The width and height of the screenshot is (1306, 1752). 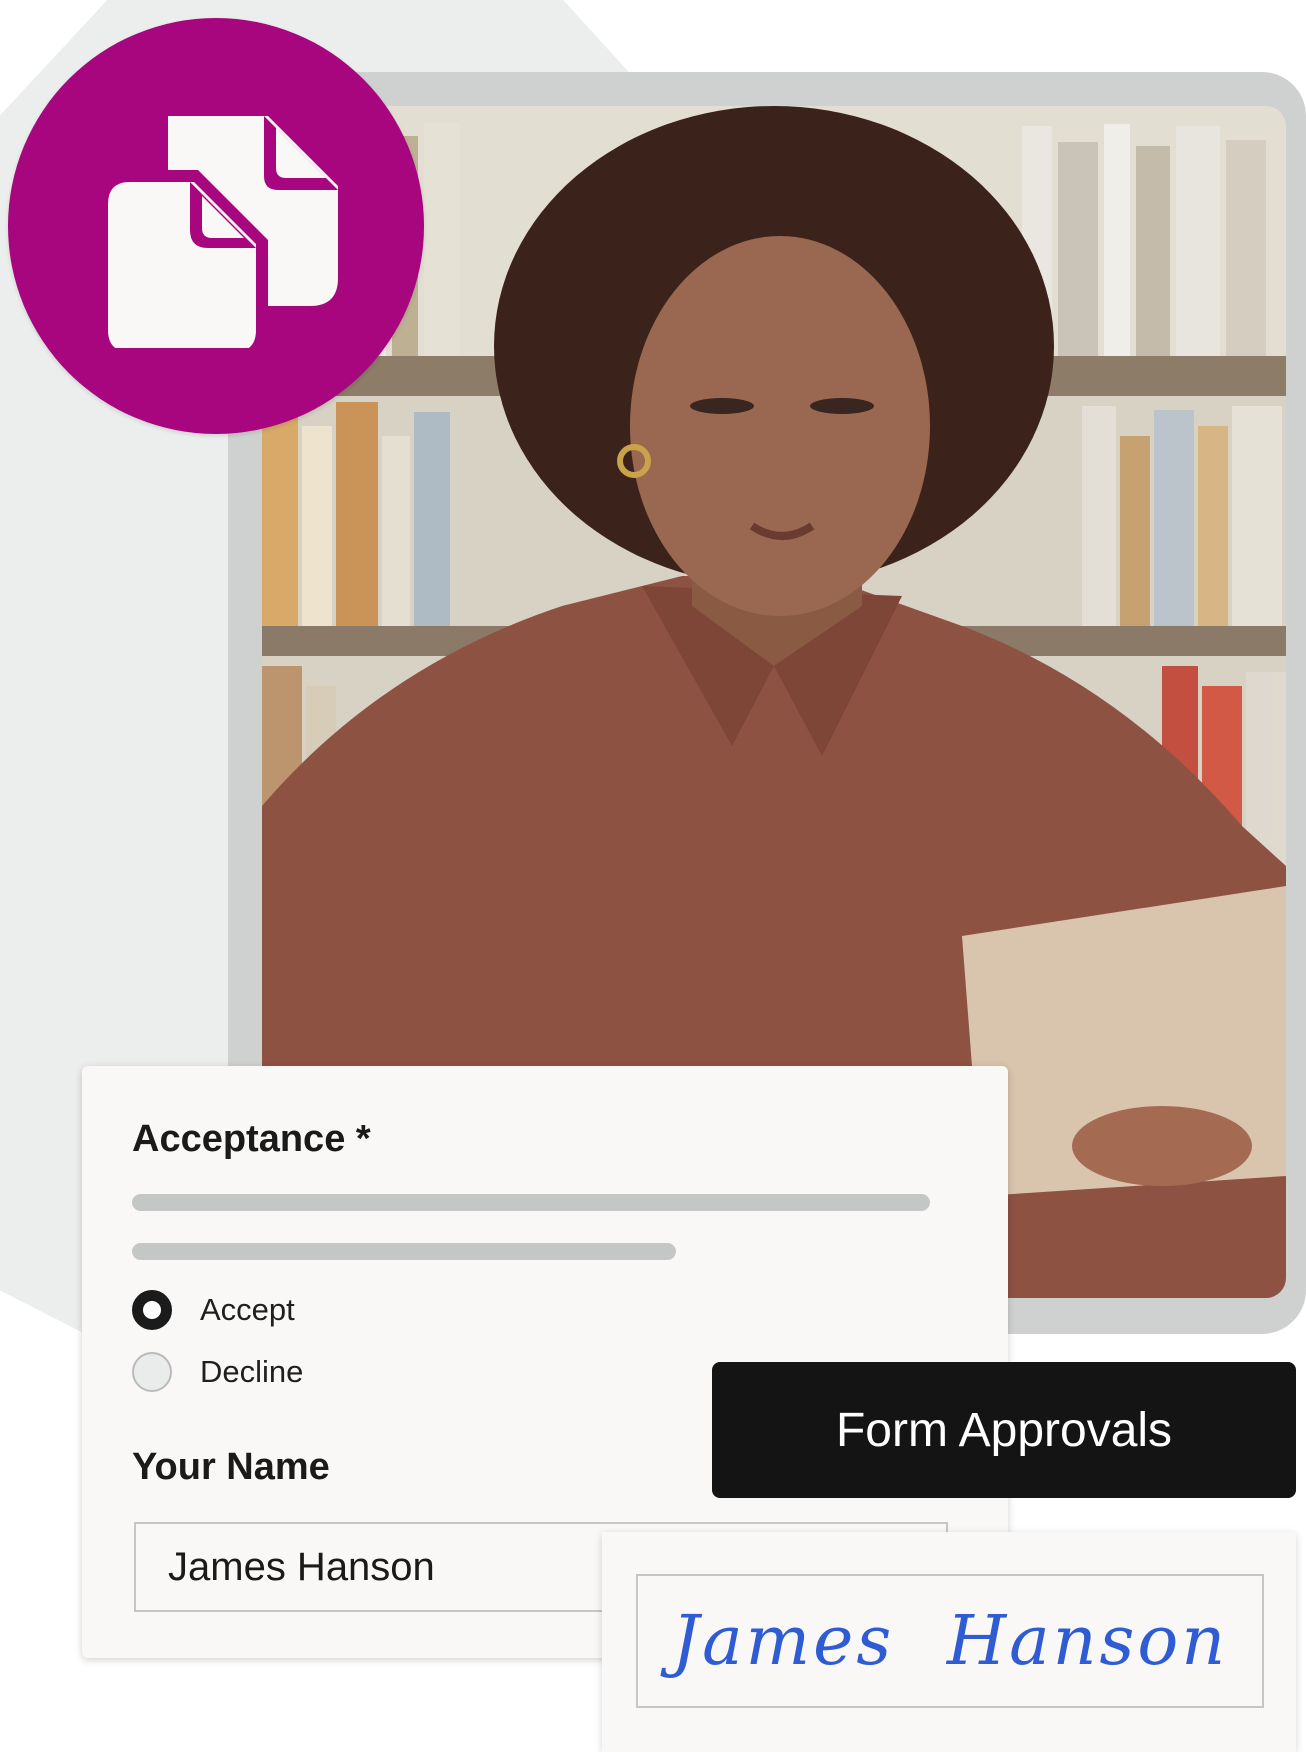 I want to click on accept-option: Accept, so click(x=213, y=1310).